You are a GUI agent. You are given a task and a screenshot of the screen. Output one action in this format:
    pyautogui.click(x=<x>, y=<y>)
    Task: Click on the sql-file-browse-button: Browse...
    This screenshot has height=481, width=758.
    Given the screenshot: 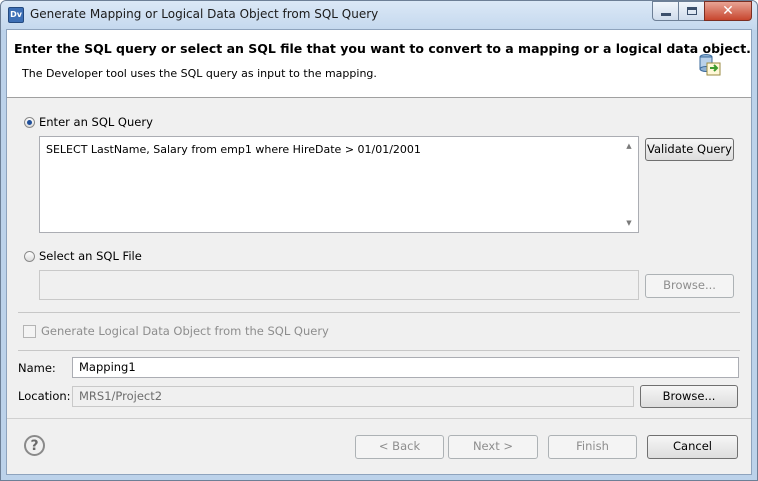 What is the action you would take?
    pyautogui.click(x=689, y=286)
    